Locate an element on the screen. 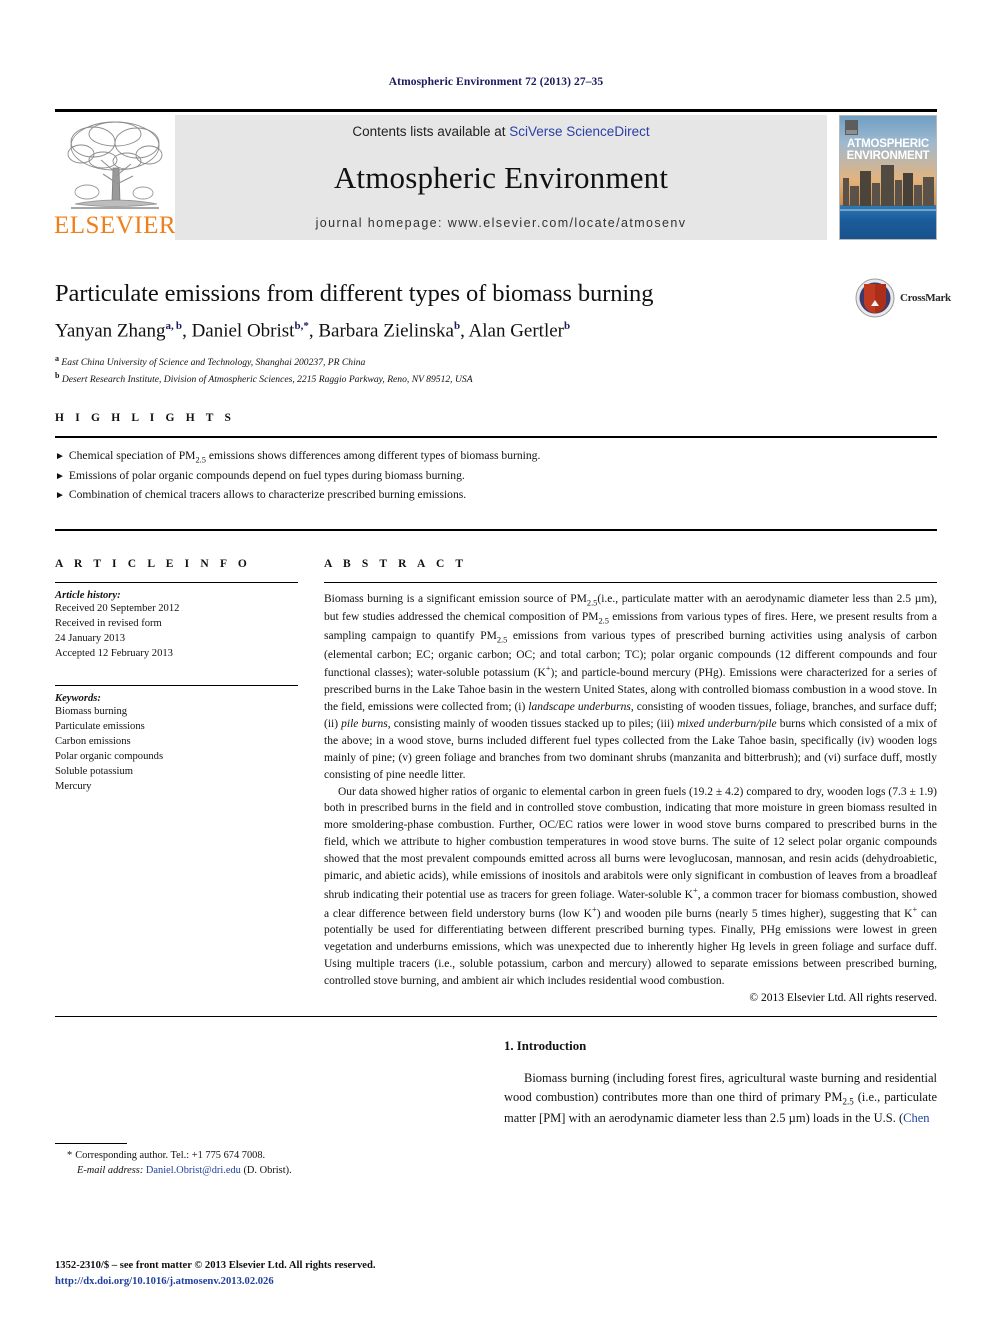  elsevier-wordmark: ELSEVIER is located at coordinates (115, 225).